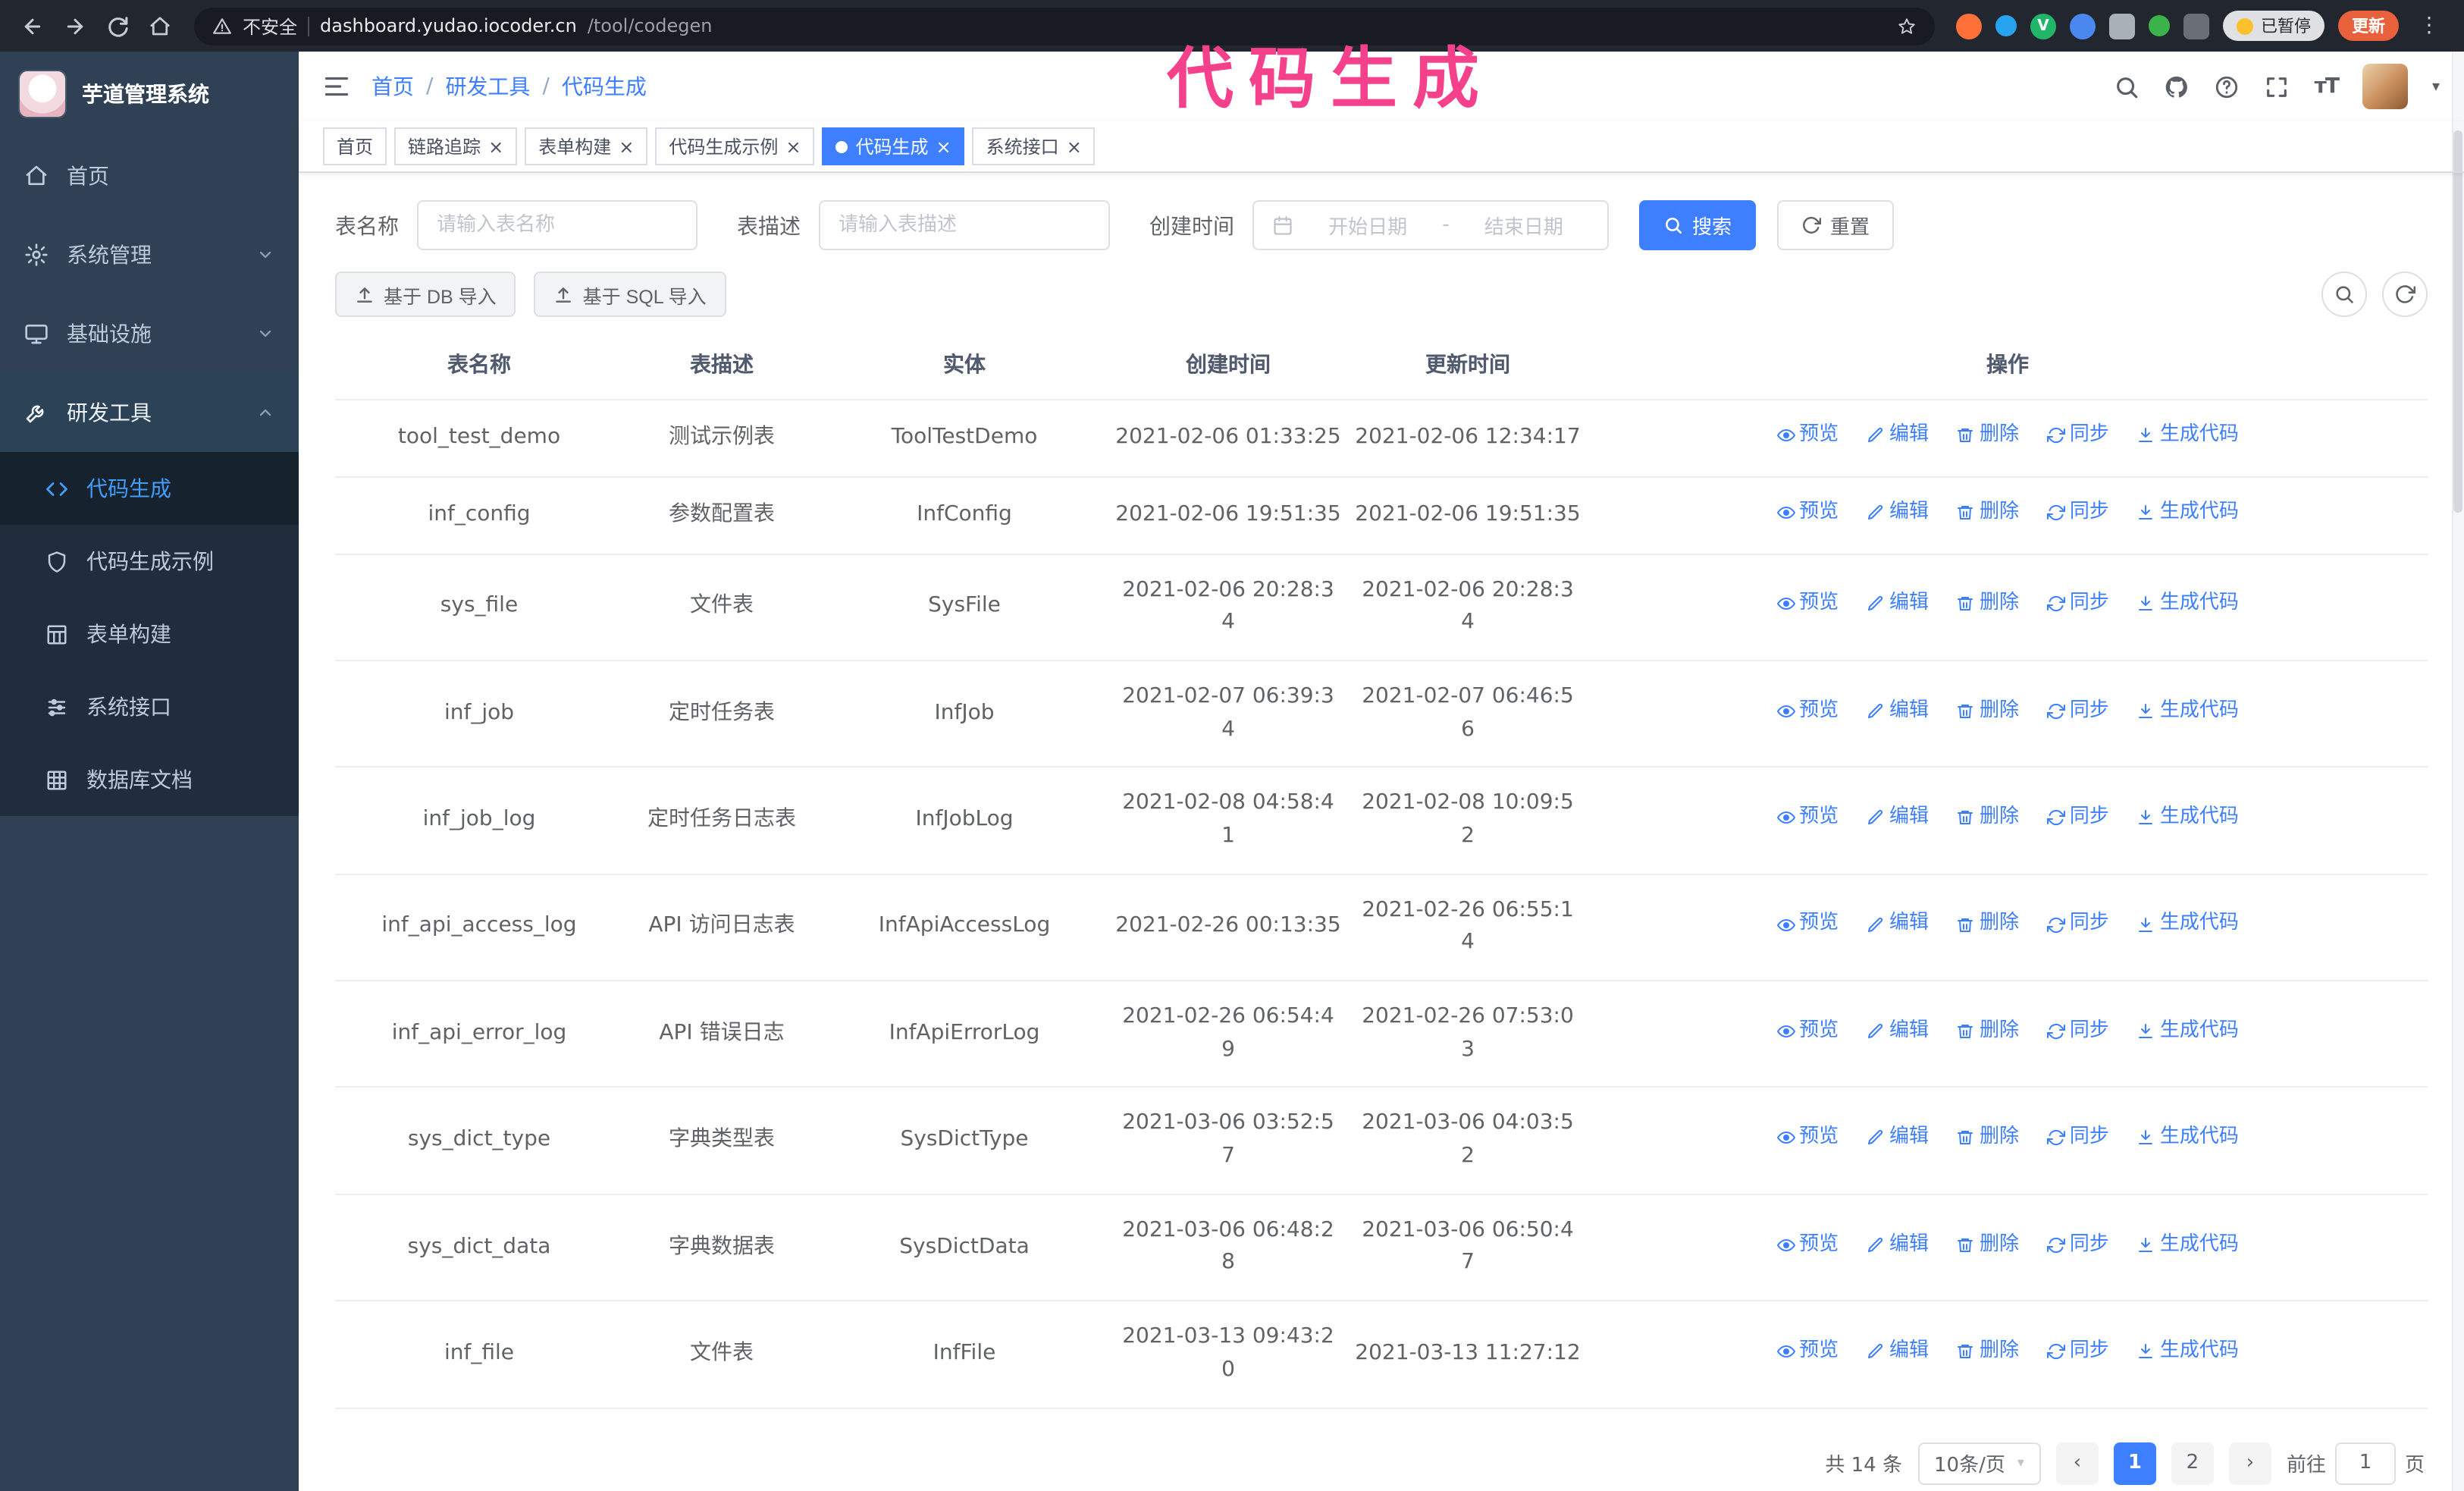  Describe the element at coordinates (2177, 86) in the screenshot. I see `github-icon` at that location.